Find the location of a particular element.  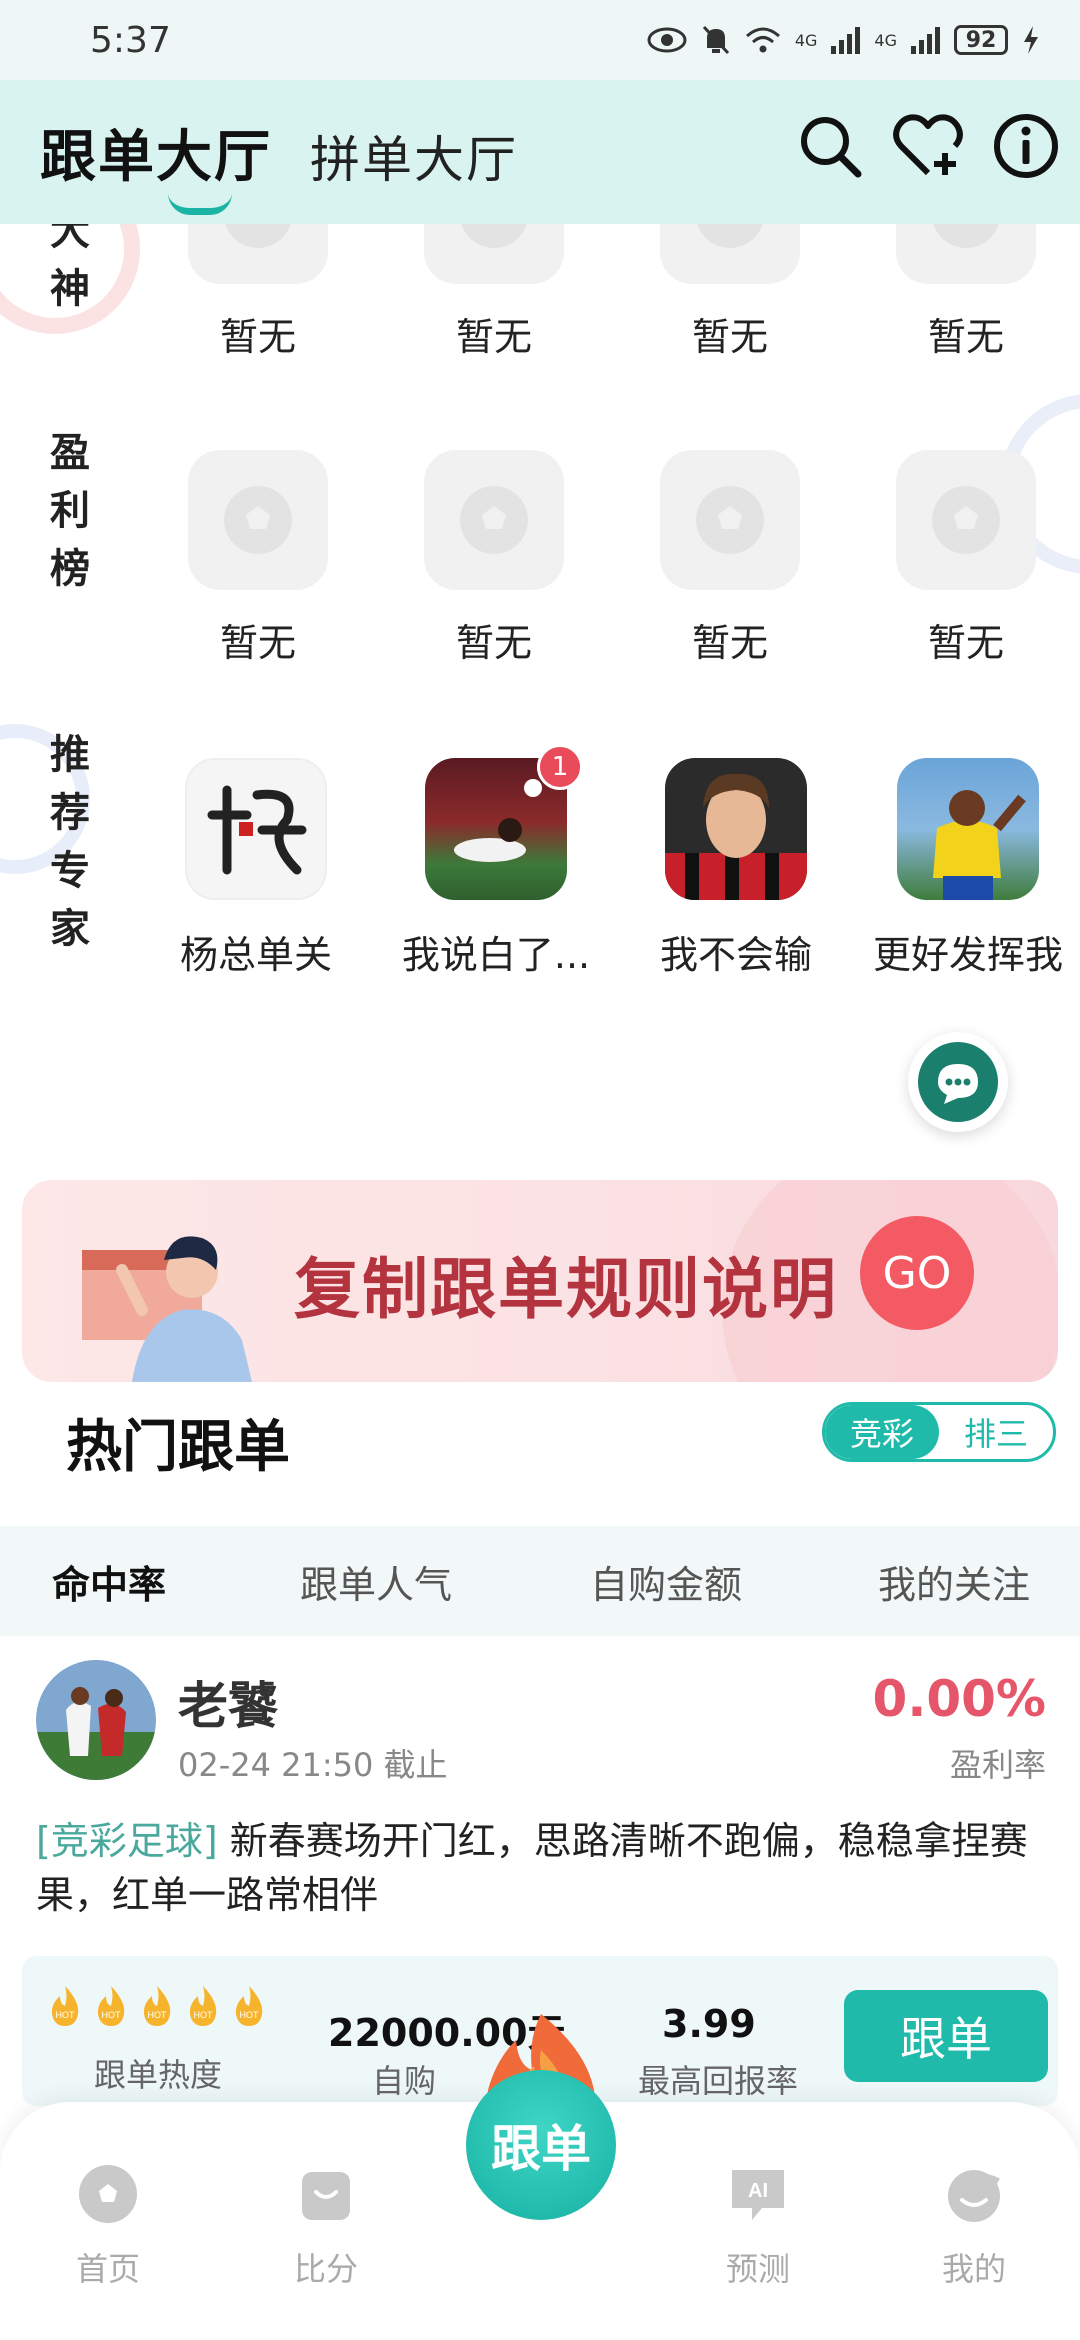

lottery-type-toggle: 竞彩 排三 is located at coordinates (939, 1432).